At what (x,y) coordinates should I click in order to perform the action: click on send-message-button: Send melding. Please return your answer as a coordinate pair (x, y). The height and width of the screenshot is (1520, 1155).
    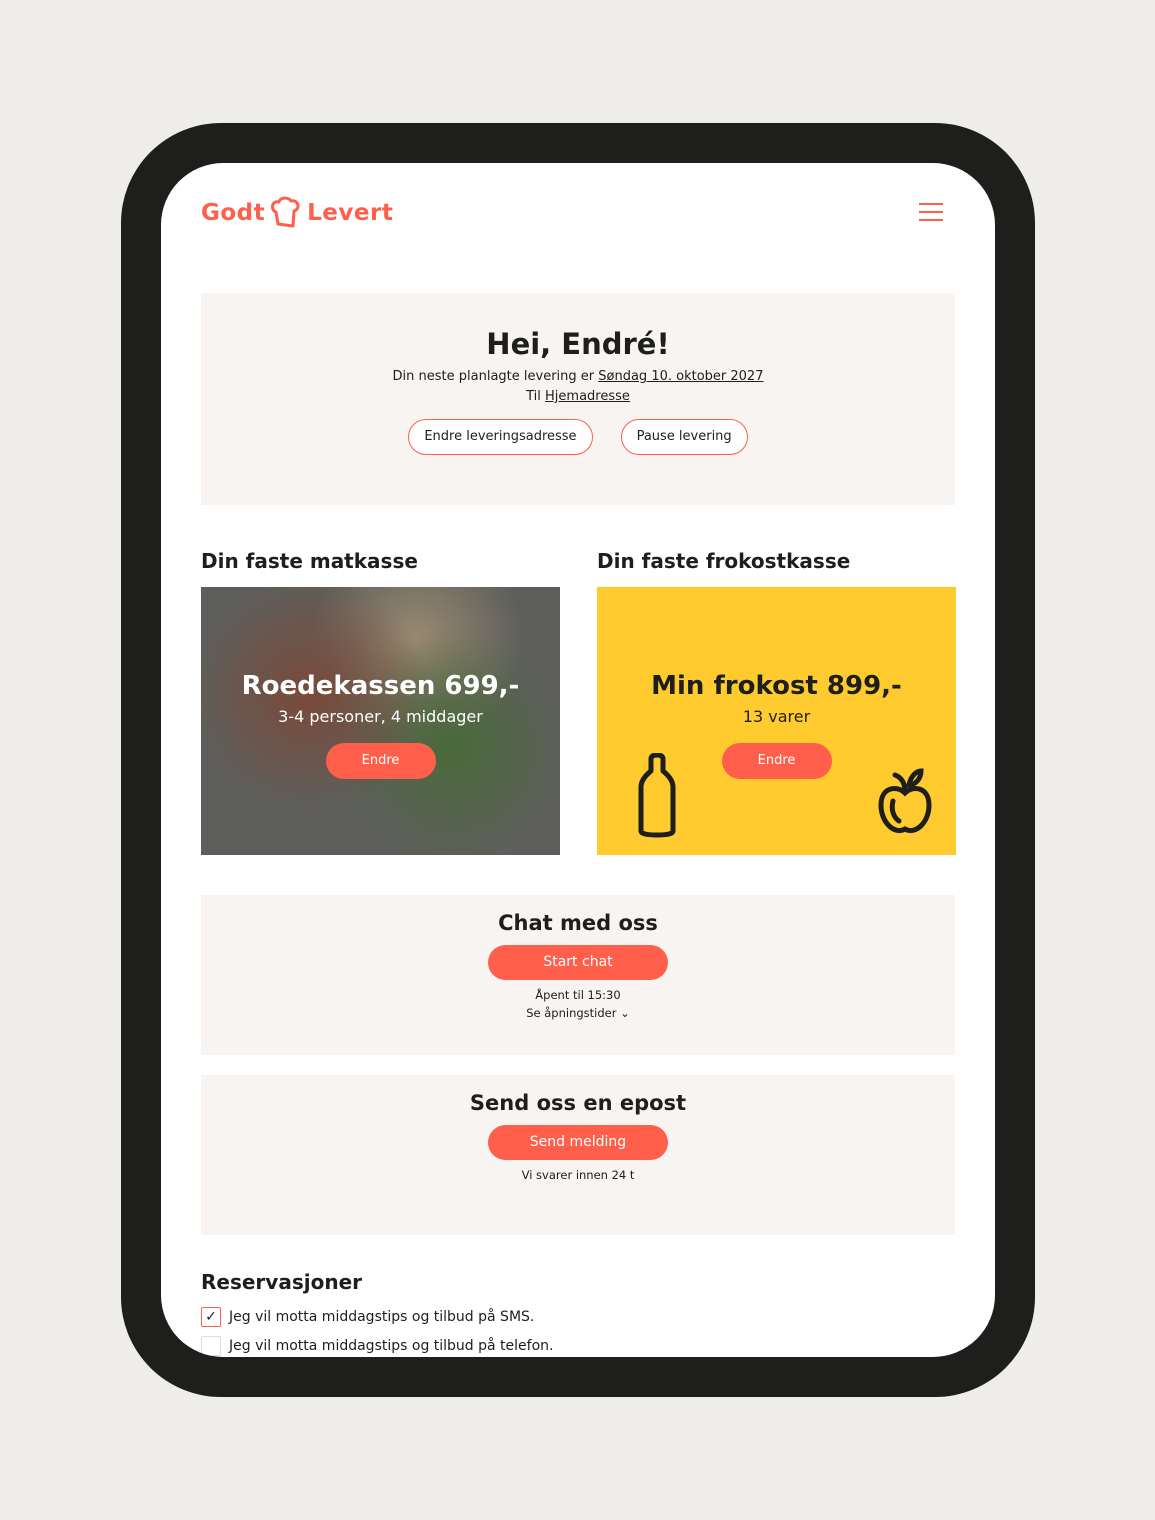
    Looking at the image, I should click on (578, 1142).